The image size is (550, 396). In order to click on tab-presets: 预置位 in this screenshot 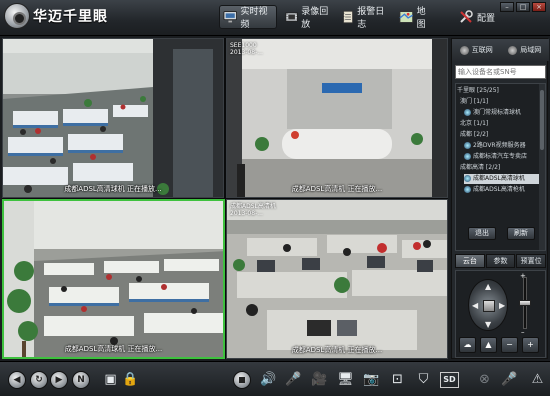, I will do `click(531, 261)`.